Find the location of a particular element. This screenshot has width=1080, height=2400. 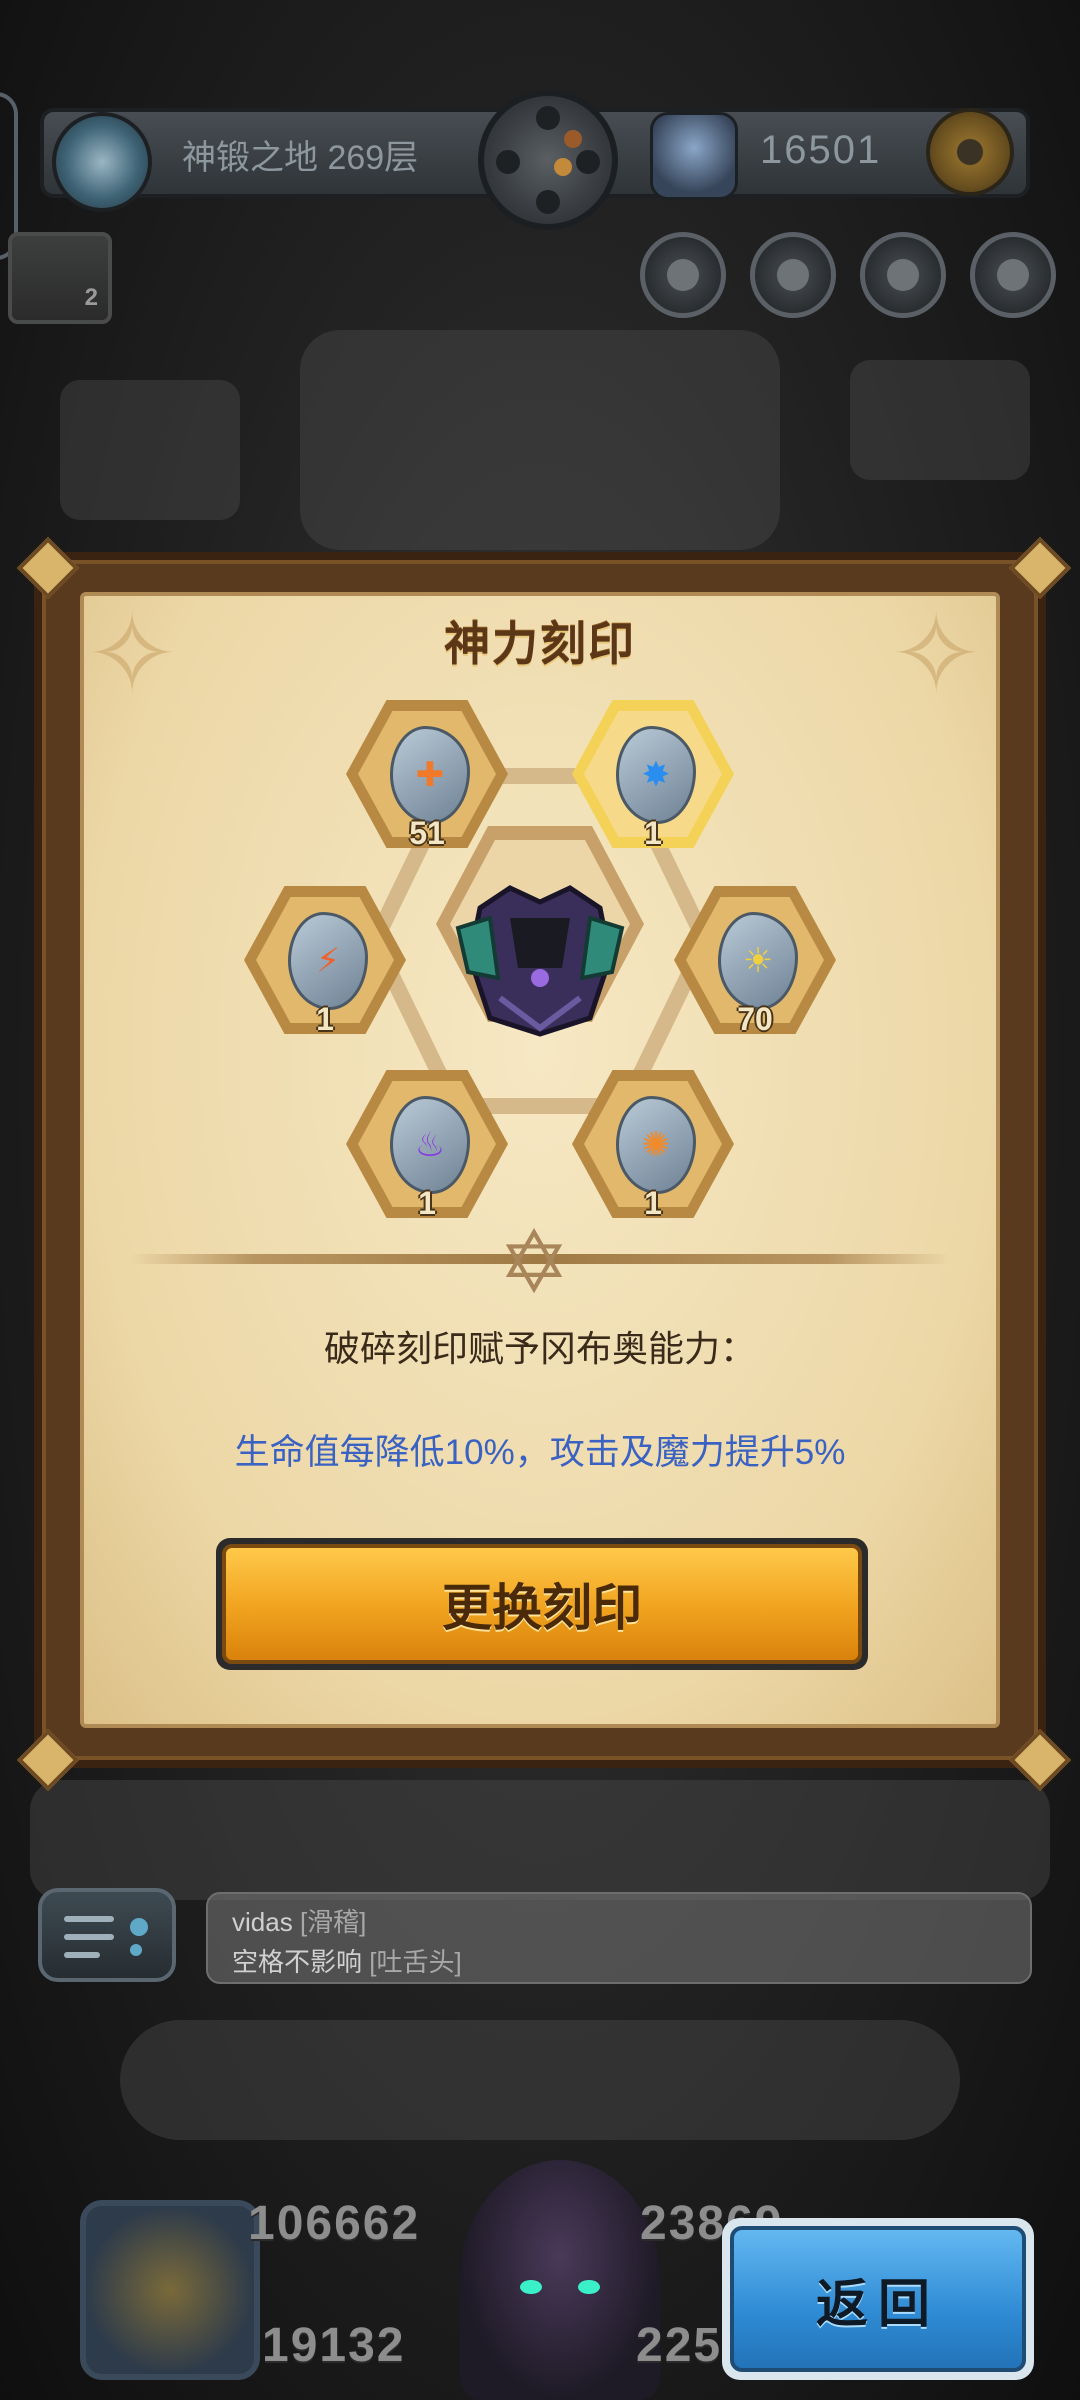

currency-value: 16501 is located at coordinates (821, 150).